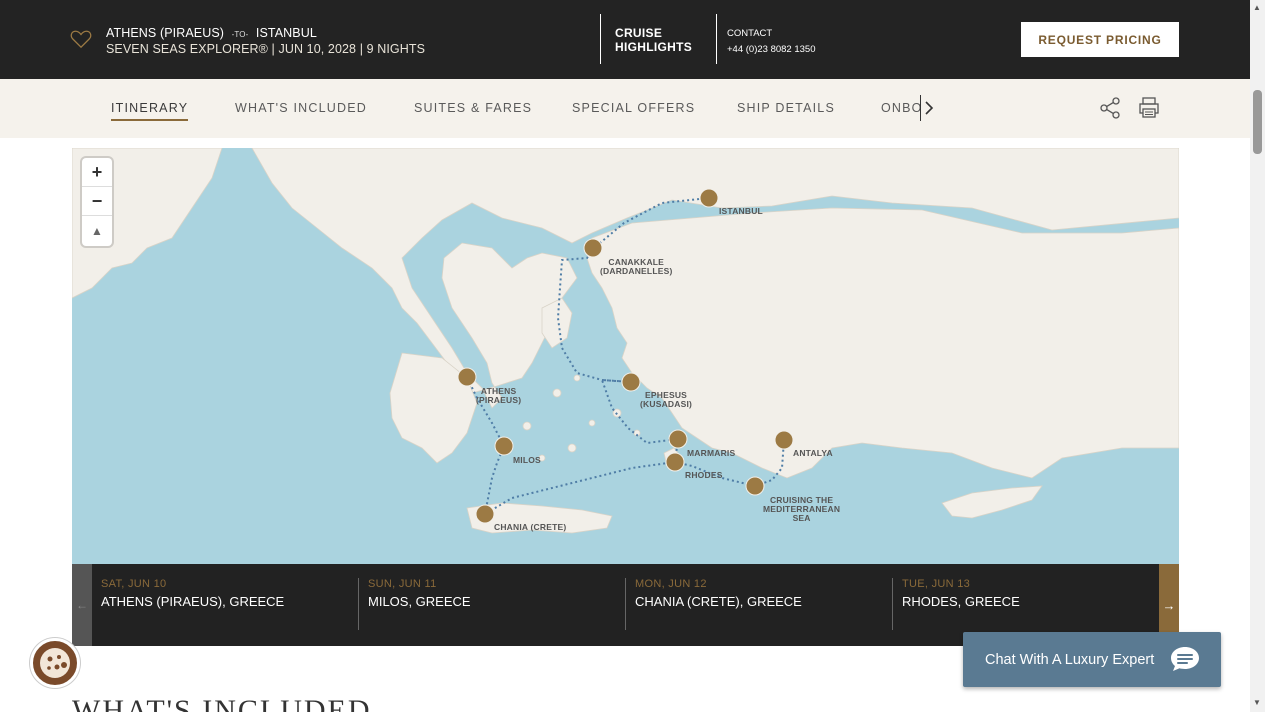  I want to click on port-label-cruising: CRUISING THE MEDITERRANEAN SEA, so click(802, 509).